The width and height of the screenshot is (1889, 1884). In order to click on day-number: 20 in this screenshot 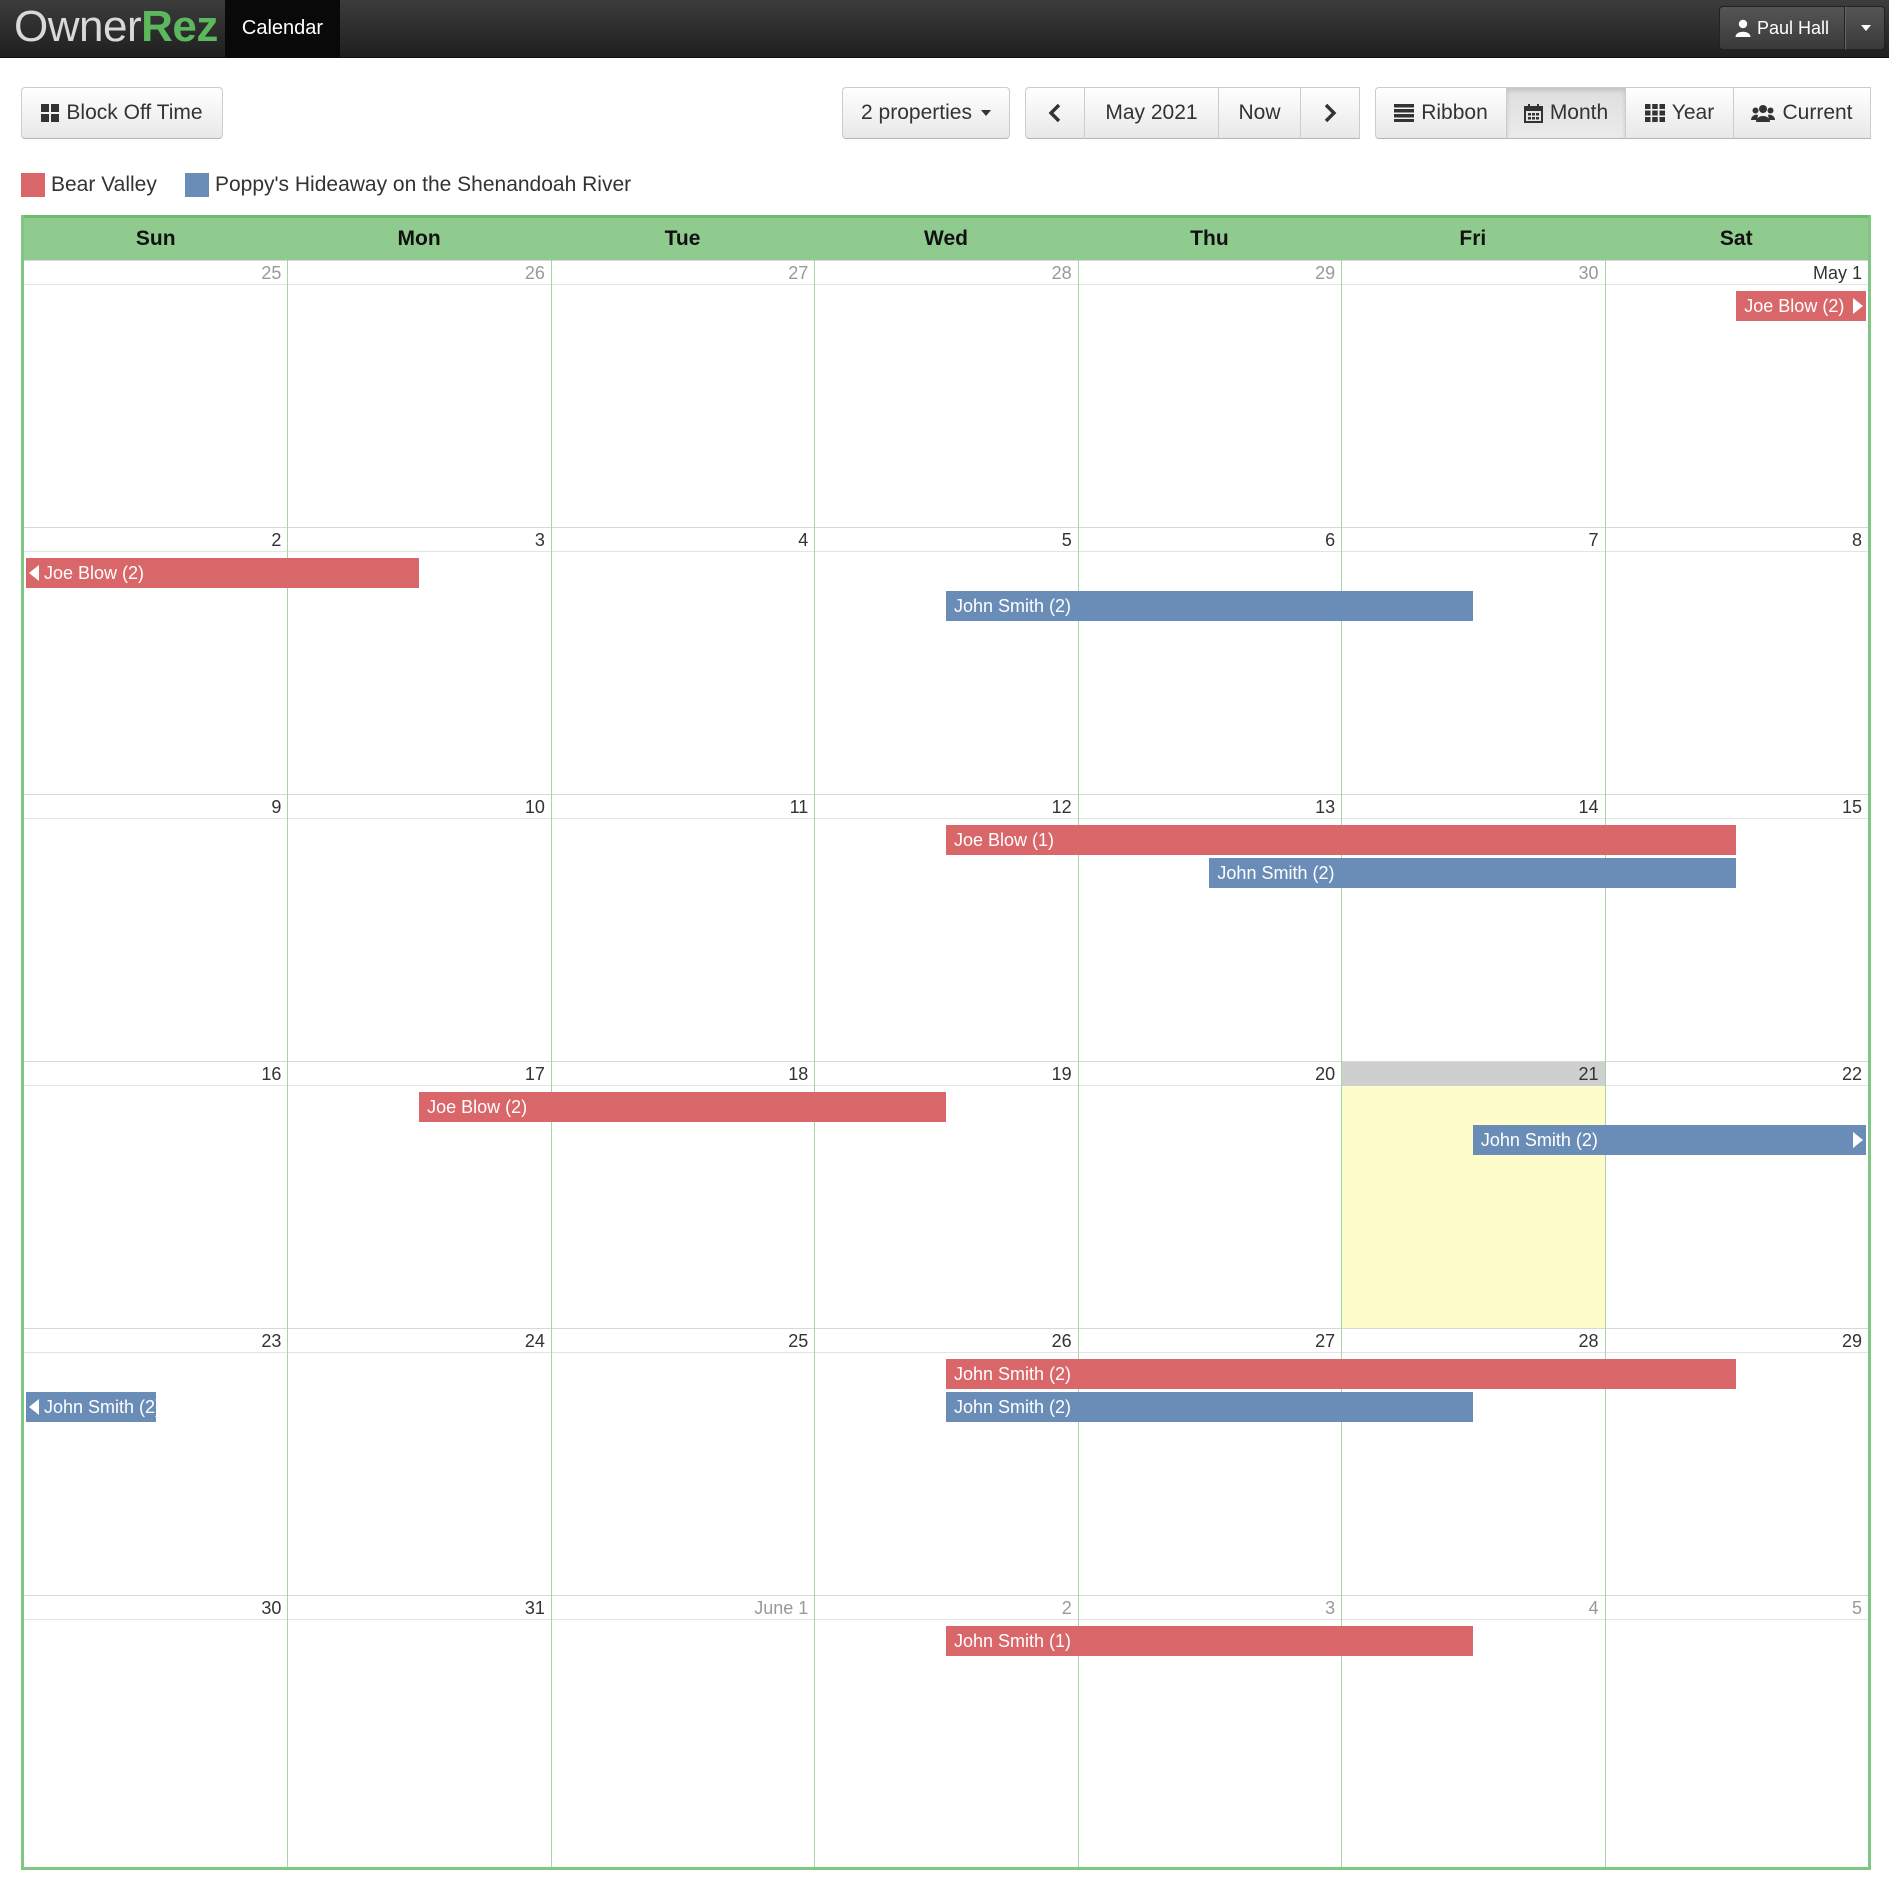, I will do `click(1209, 1074)`.